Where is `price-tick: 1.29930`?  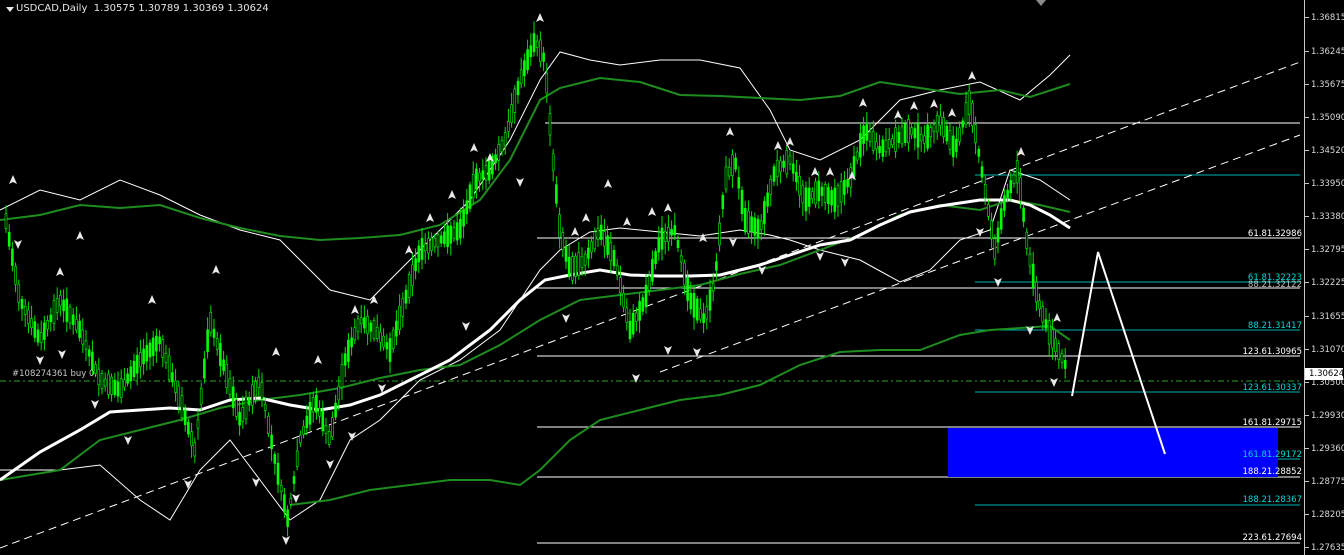 price-tick: 1.29930 is located at coordinates (1324, 416).